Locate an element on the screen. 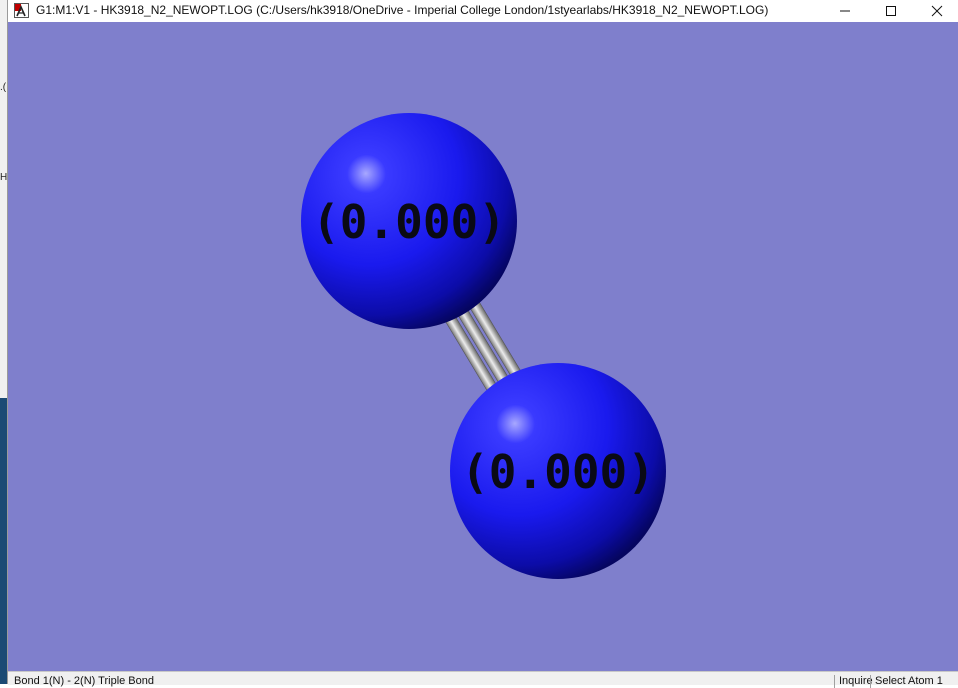 Image resolution: width=958 pixels, height=688 pixels. background-window-edge: .( H is located at coordinates (4, 342).